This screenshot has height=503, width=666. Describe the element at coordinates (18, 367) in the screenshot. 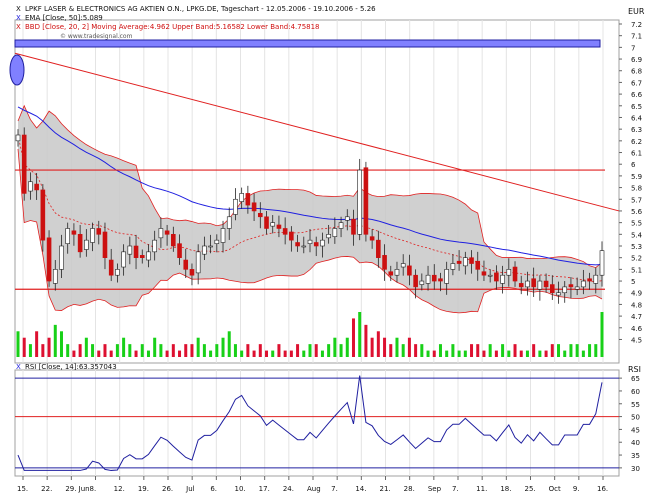

I see `rsi-x-icon: X` at that location.